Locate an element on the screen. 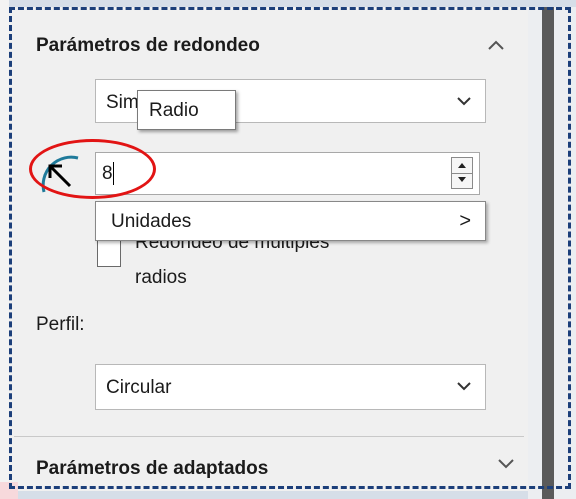 The image size is (576, 499). multi-radius-label-line2: radios is located at coordinates (161, 277).